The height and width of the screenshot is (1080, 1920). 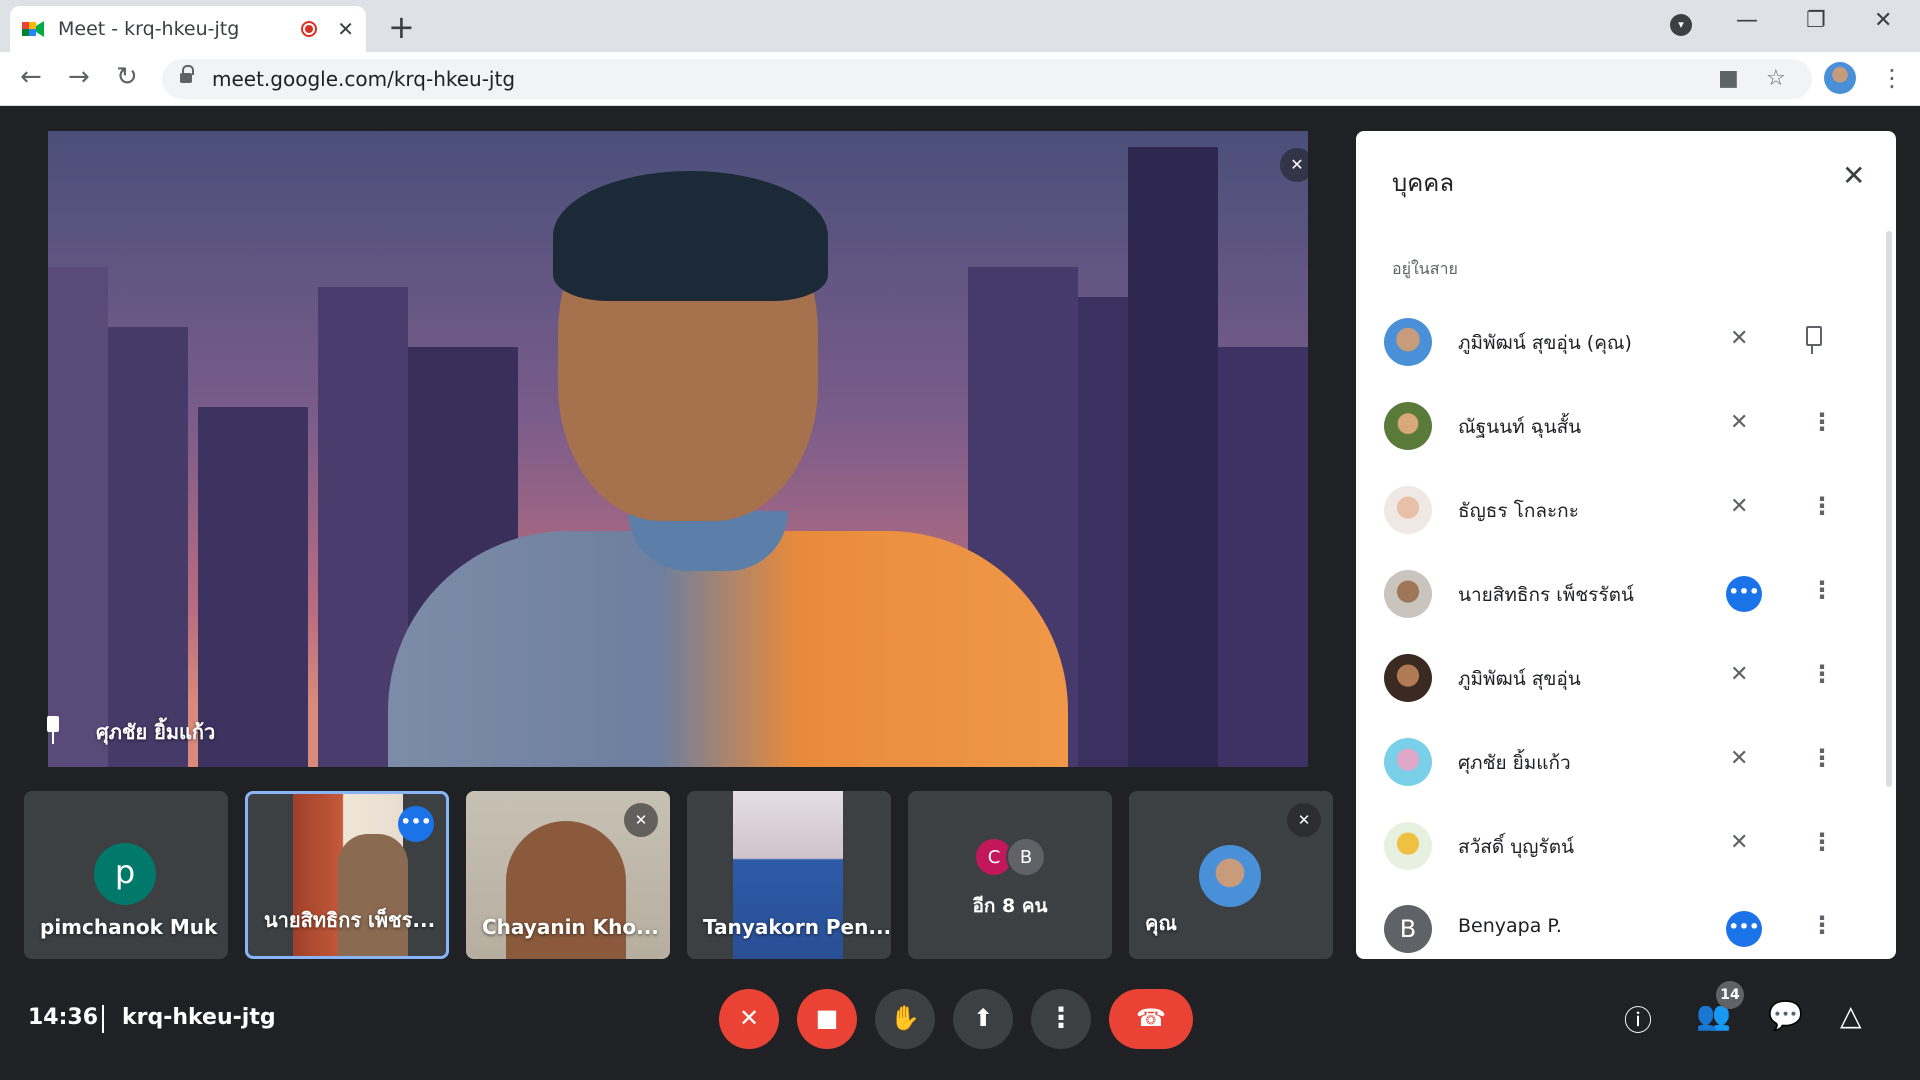 What do you see at coordinates (1747, 20) in the screenshot?
I see `minimize-icon: —` at bounding box center [1747, 20].